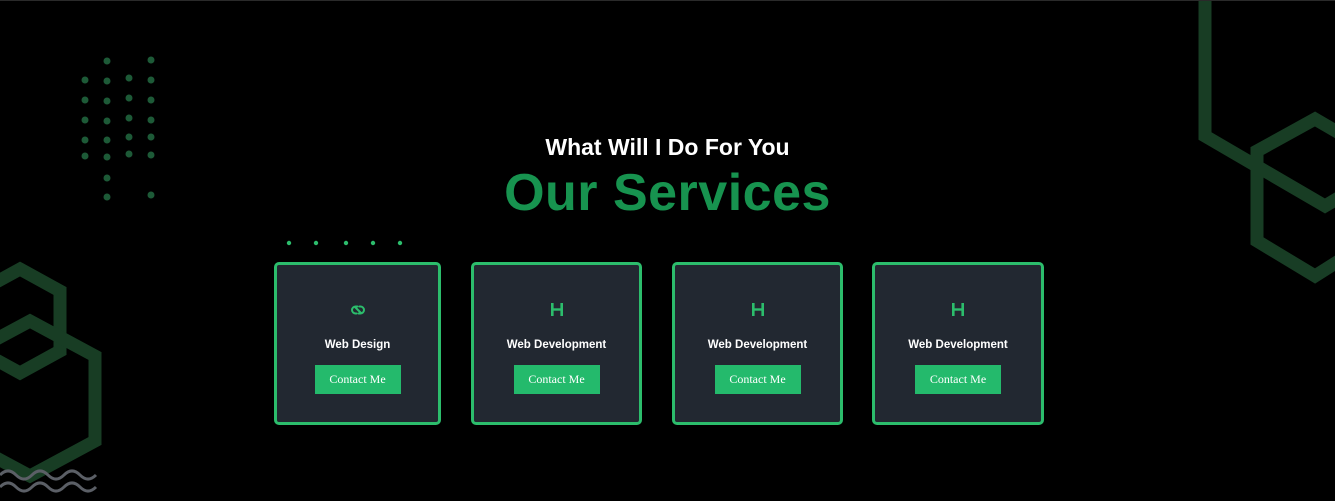  Describe the element at coordinates (667, 193) in the screenshot. I see `section-heading: Our Services` at that location.